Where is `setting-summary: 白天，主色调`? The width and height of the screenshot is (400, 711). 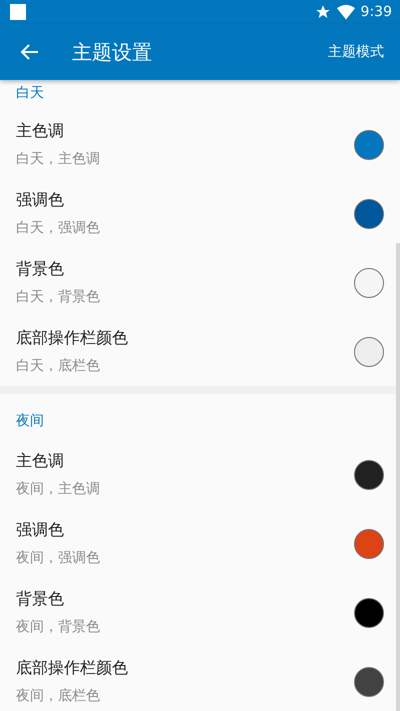 setting-summary: 白天，主色调 is located at coordinates (58, 159).